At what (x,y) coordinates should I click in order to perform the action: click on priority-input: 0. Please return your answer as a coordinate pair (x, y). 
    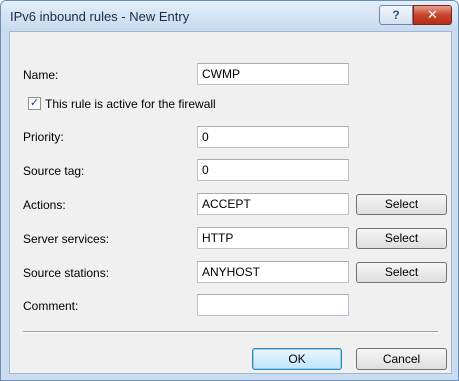
    Looking at the image, I should click on (273, 137).